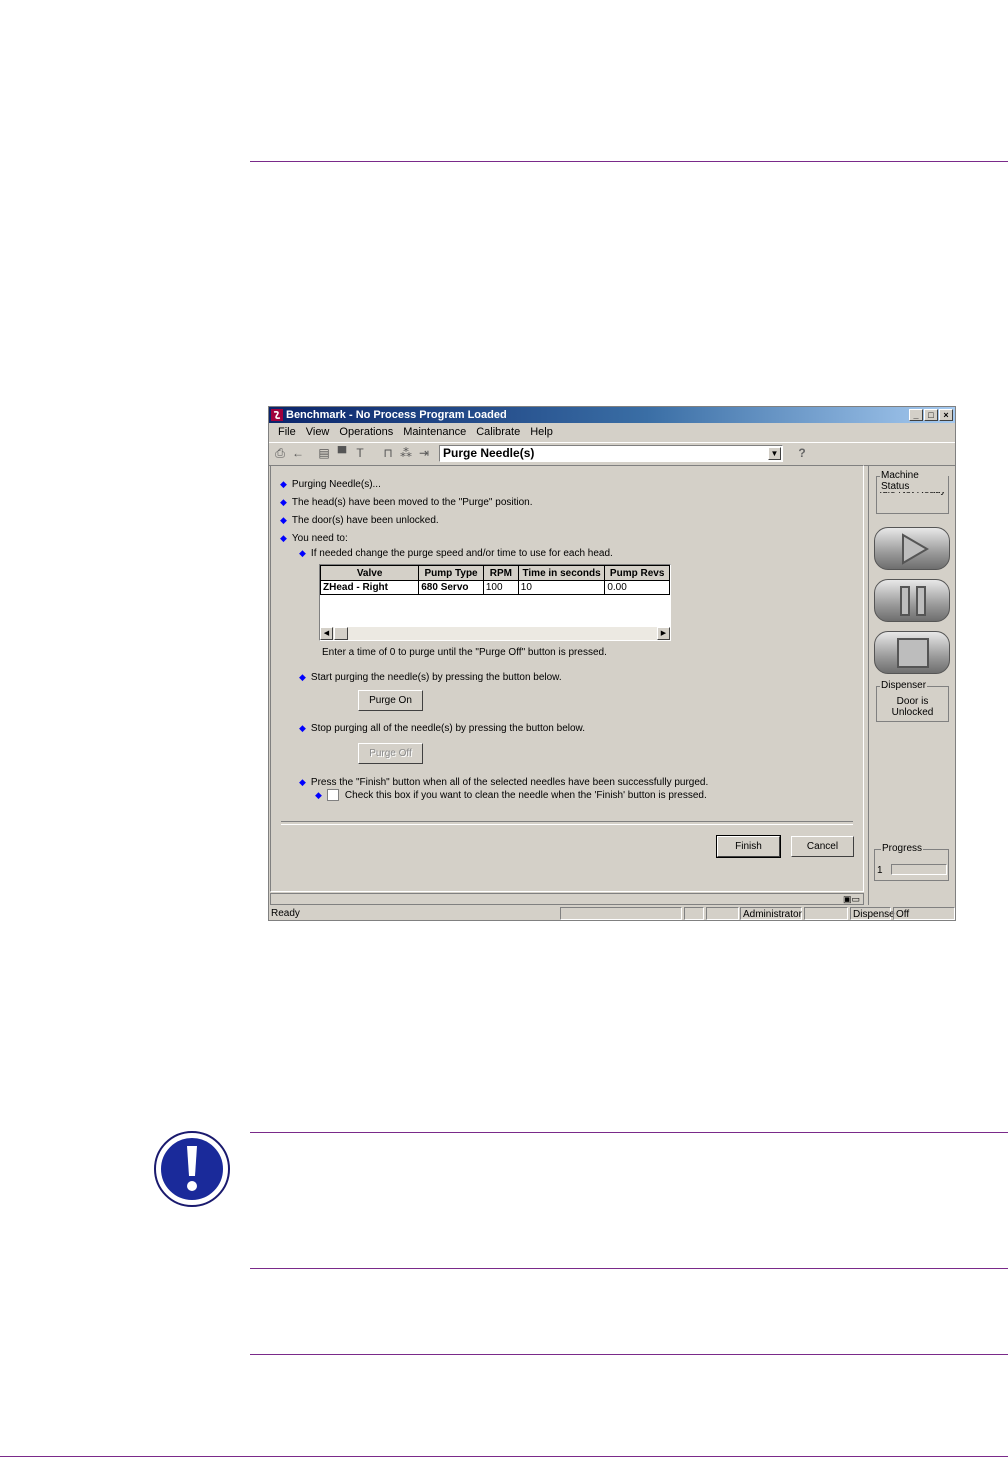  I want to click on progress-label: Progress, so click(902, 848).